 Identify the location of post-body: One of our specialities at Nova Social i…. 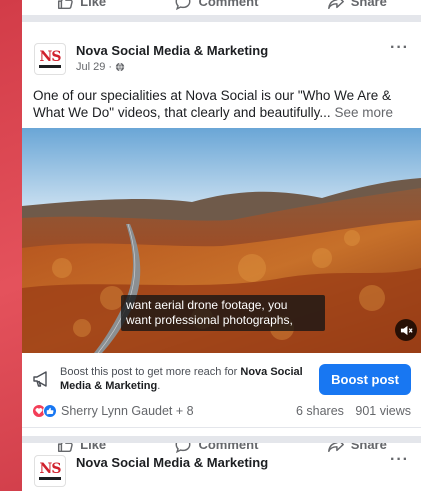
(221, 108).